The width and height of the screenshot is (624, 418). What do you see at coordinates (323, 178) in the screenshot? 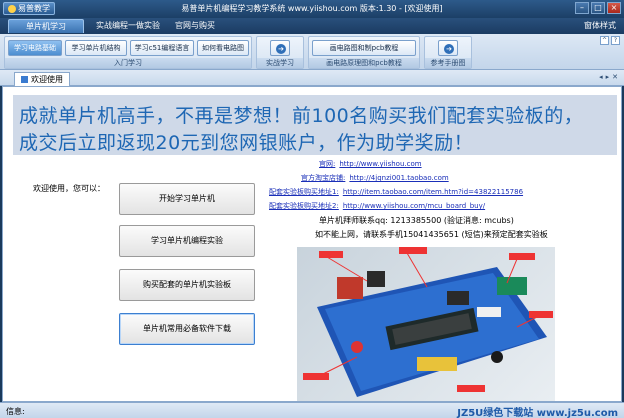
I see `link-label: 官方淘宝店铺:` at bounding box center [323, 178].